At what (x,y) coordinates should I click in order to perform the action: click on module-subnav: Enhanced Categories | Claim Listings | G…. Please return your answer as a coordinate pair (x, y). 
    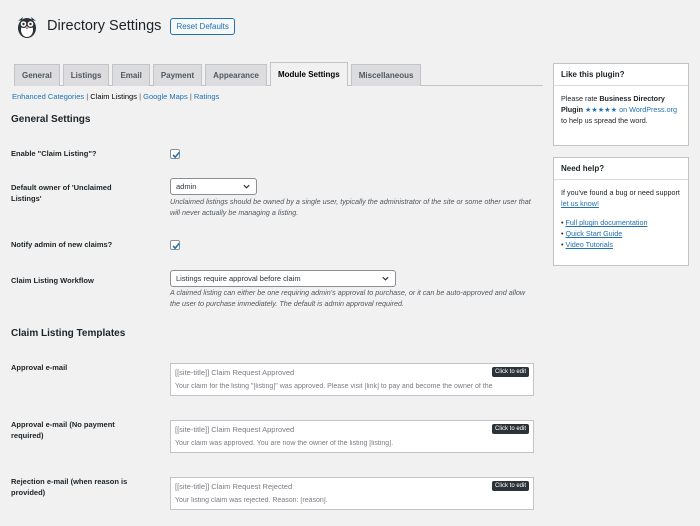
    Looking at the image, I should click on (115, 96).